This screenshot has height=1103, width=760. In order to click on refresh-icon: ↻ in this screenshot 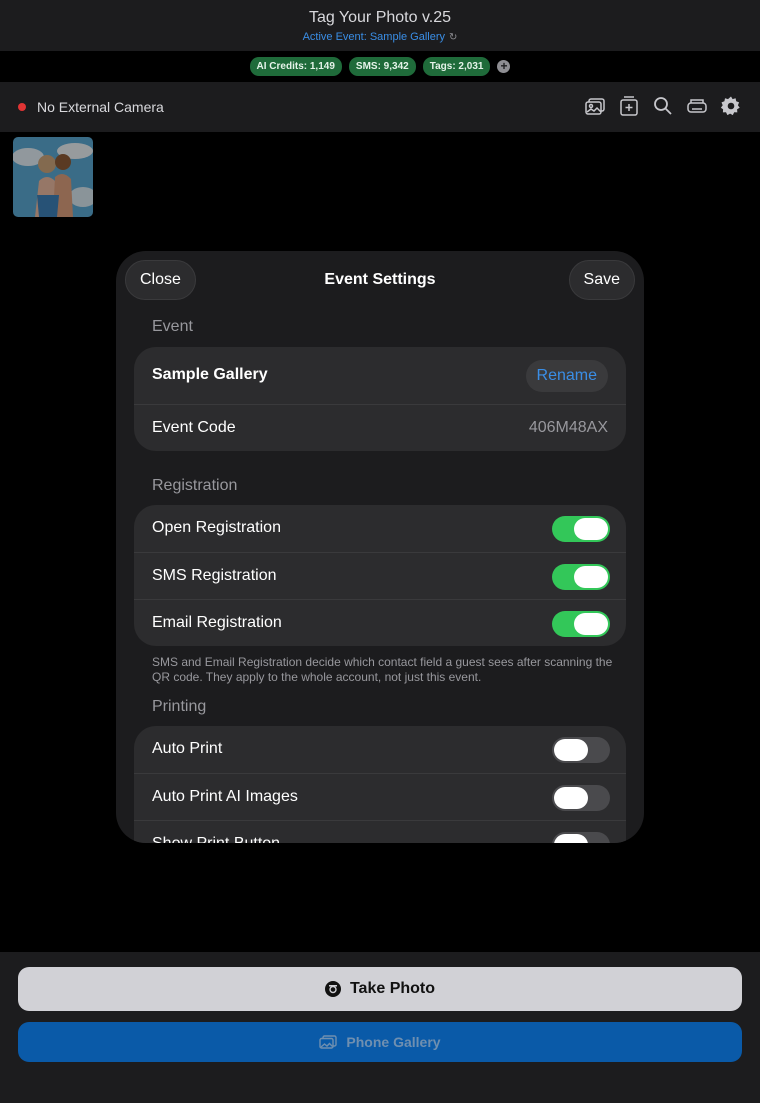, I will do `click(453, 37)`.